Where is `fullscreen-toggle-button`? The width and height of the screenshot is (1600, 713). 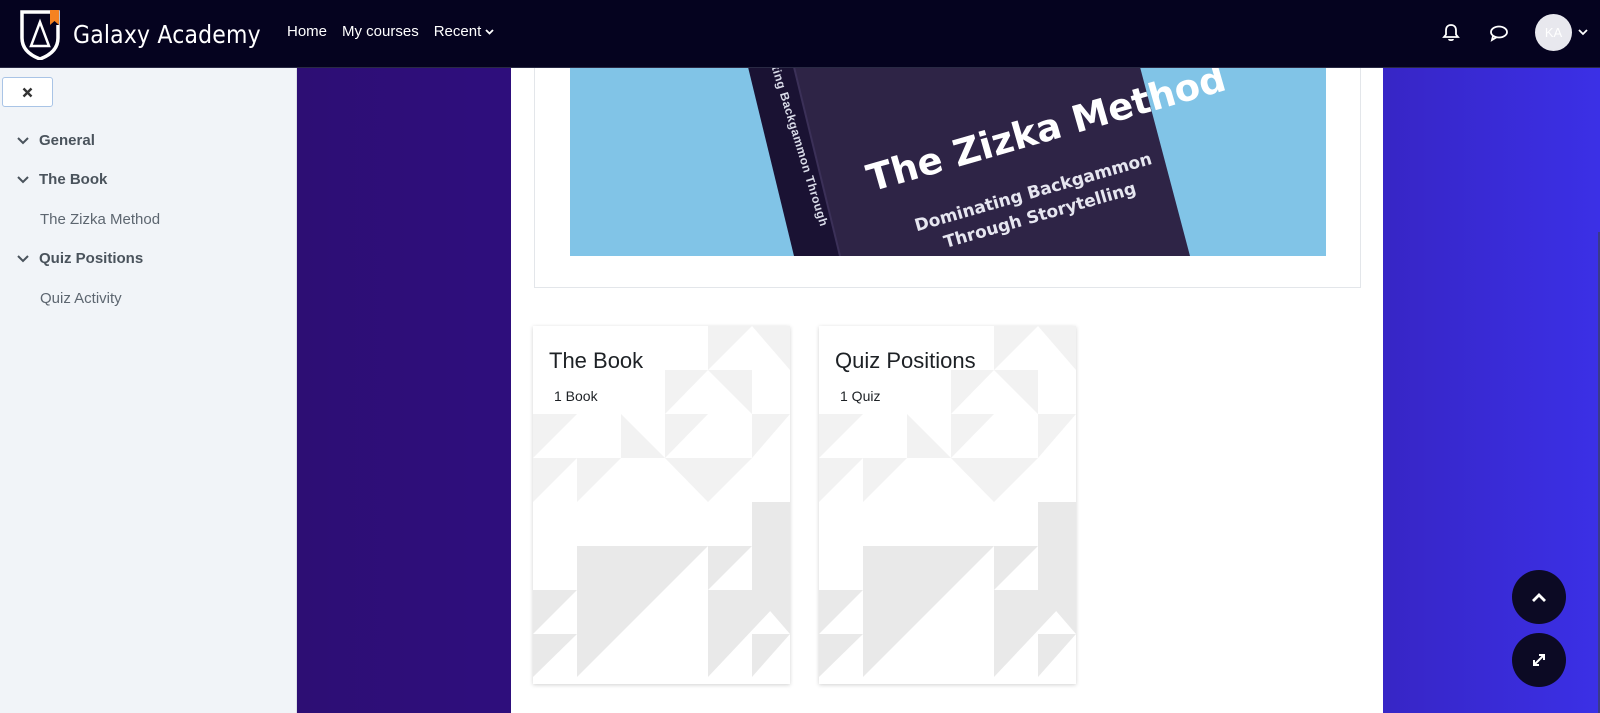
fullscreen-toggle-button is located at coordinates (1539, 660).